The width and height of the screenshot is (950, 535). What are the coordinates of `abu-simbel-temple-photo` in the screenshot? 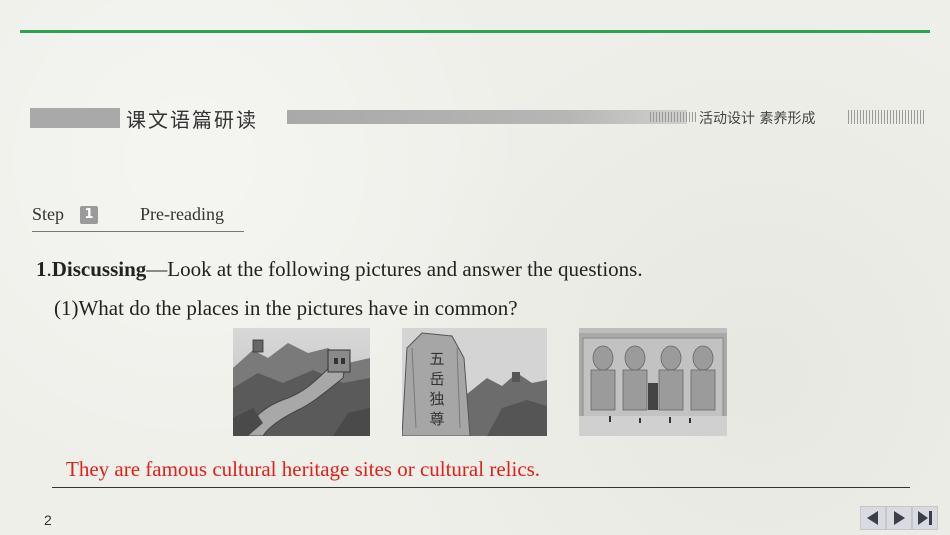 It's located at (653, 382).